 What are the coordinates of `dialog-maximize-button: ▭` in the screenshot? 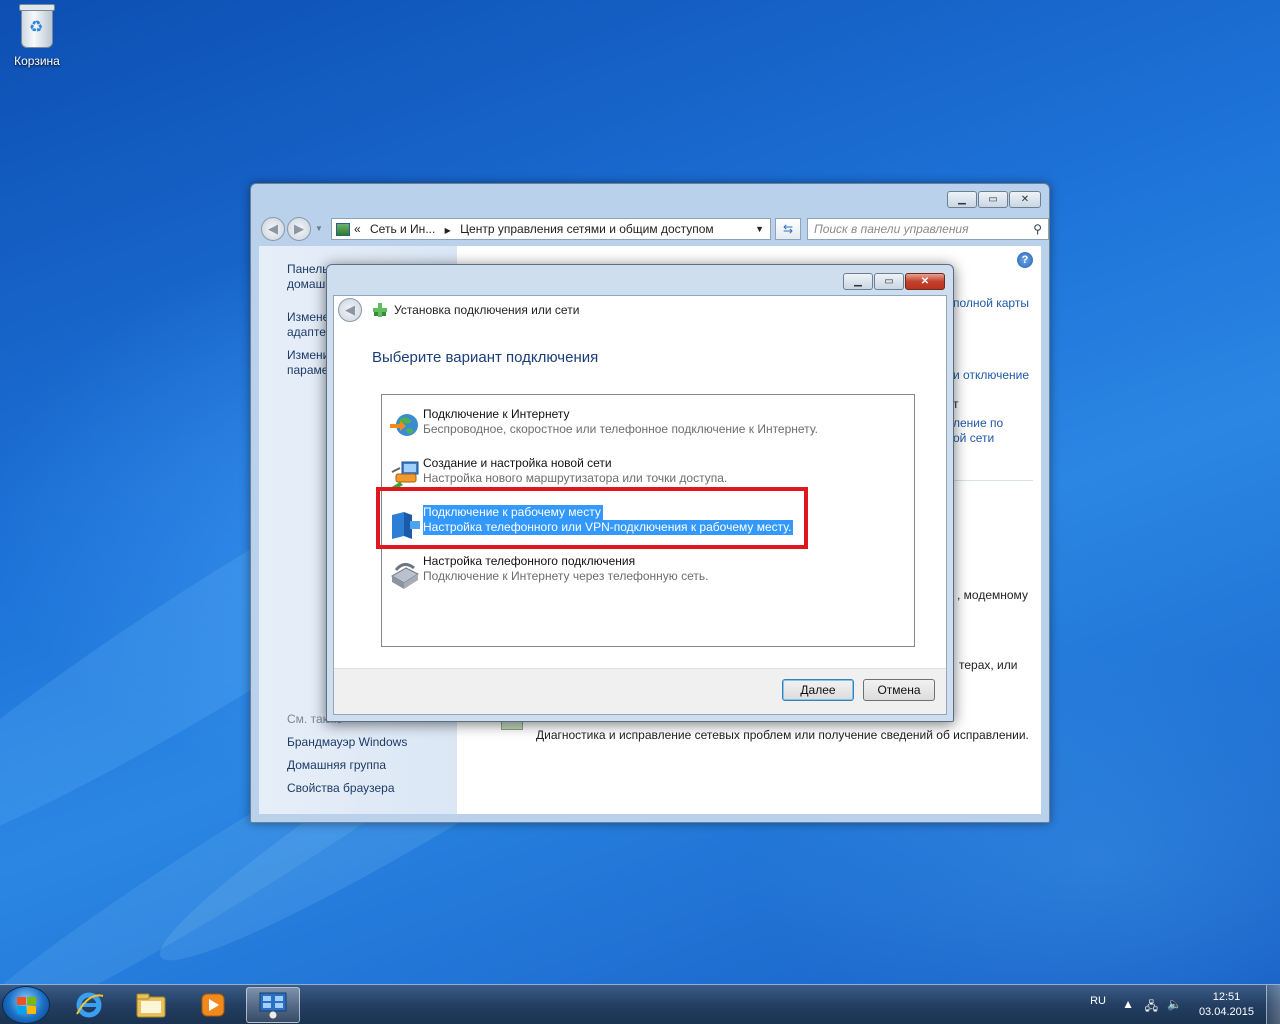 It's located at (889, 281).